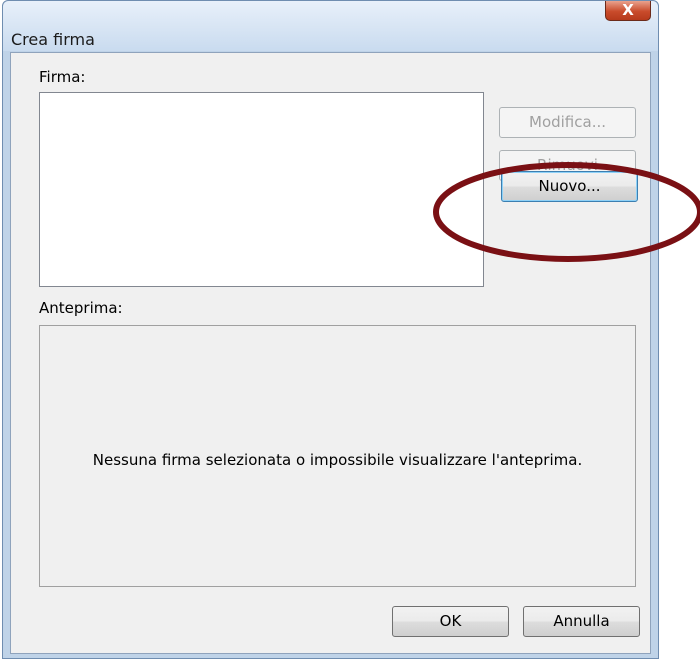 Image resolution: width=700 pixels, height=662 pixels. I want to click on dialog-title: Crea firma, so click(53, 39).